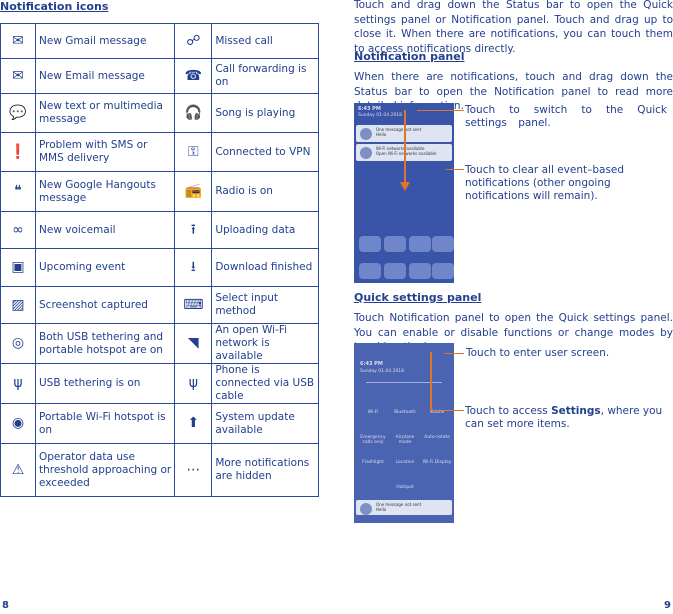  I want to click on user-screen-callout: Touch to enter user screen., so click(538, 353).